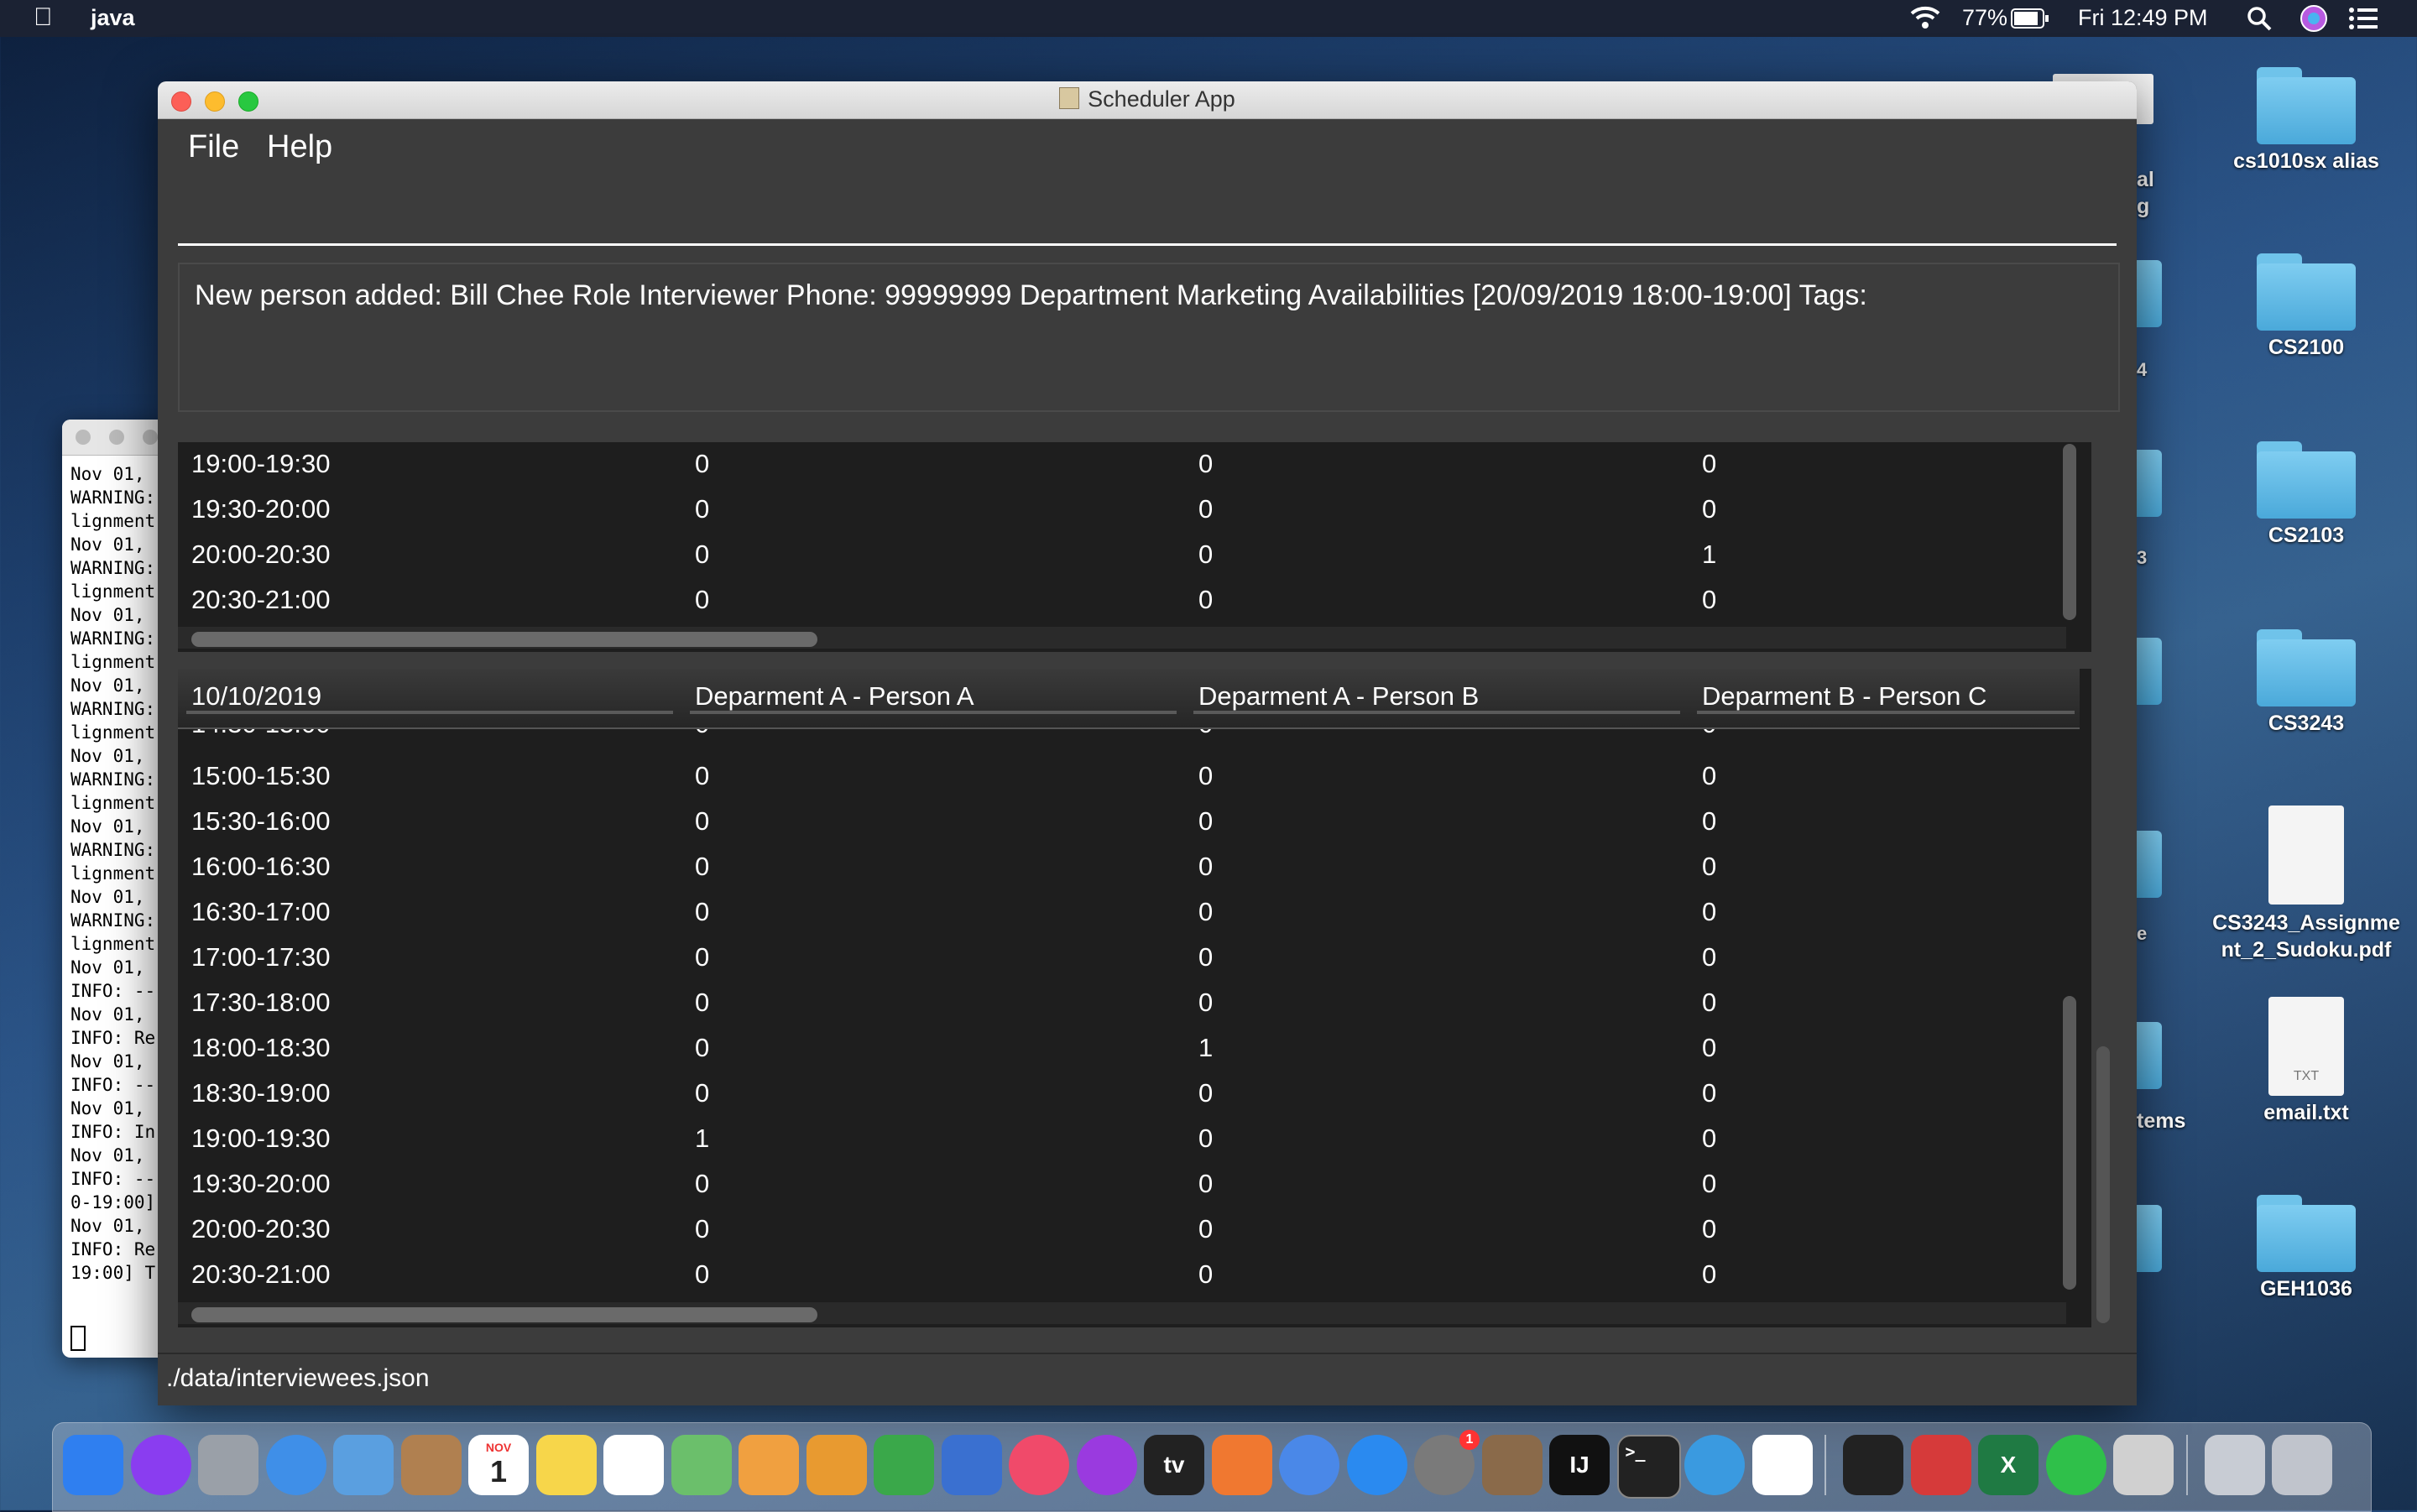  Describe the element at coordinates (1129, 868) in the screenshot. I see `table-row: 16:00-16:30 0 0 0` at that location.